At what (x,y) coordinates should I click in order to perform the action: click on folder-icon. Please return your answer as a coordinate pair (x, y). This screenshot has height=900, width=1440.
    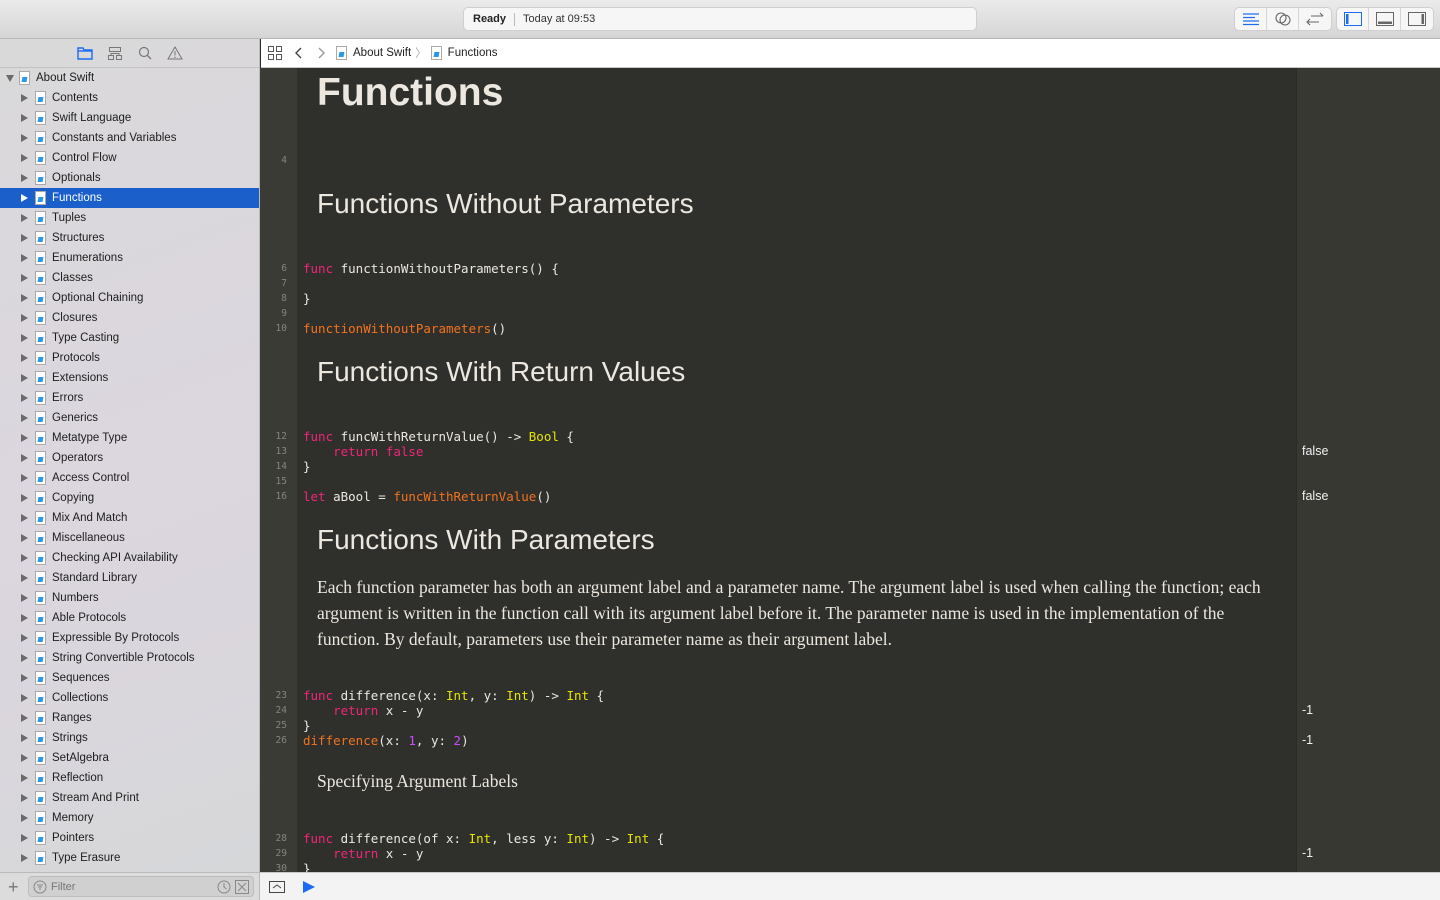
    Looking at the image, I should click on (84, 53).